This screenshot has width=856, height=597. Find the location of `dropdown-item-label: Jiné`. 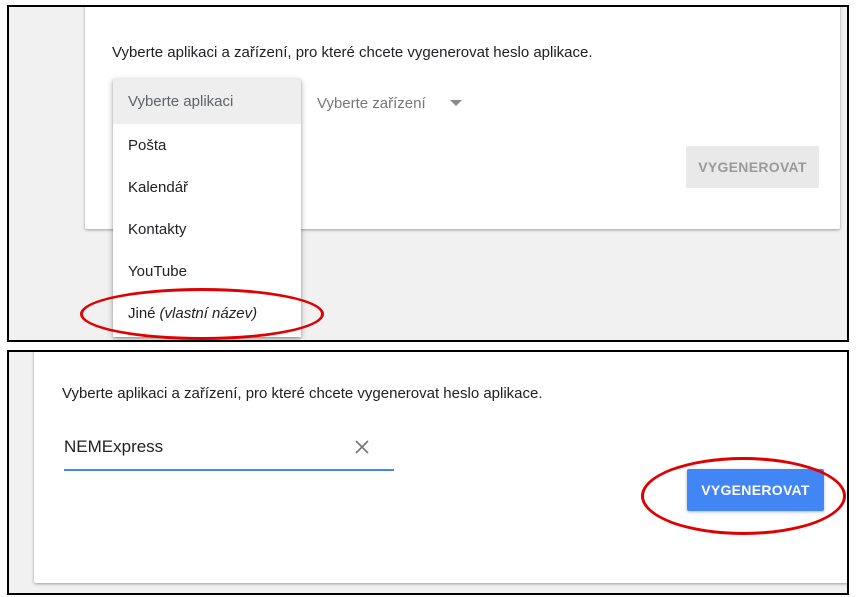

dropdown-item-label: Jiné is located at coordinates (142, 313).